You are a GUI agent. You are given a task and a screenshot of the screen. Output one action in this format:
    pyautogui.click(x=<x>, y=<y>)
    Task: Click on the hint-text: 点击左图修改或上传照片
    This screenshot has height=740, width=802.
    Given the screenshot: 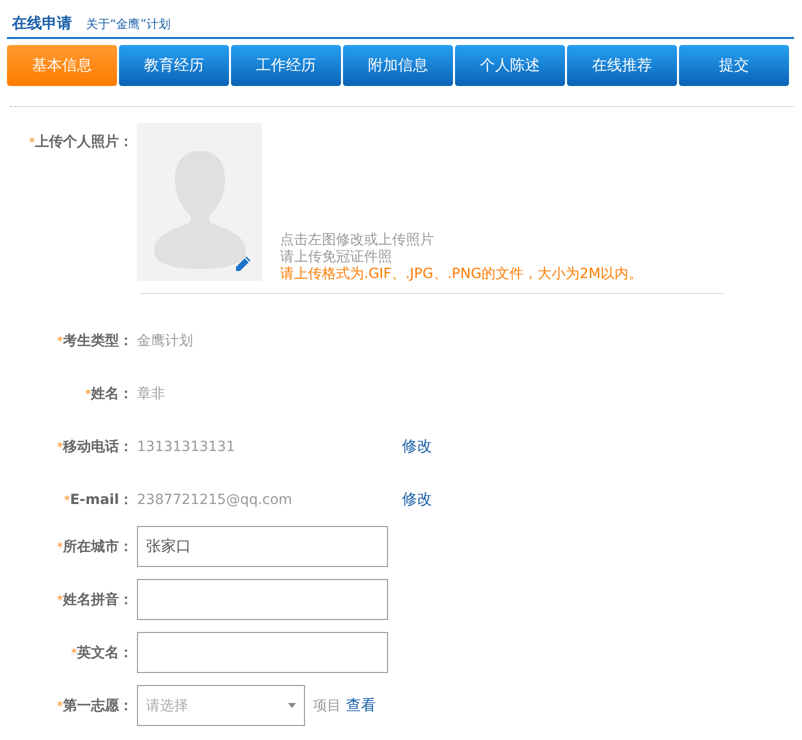 What is the action you would take?
    pyautogui.click(x=357, y=240)
    